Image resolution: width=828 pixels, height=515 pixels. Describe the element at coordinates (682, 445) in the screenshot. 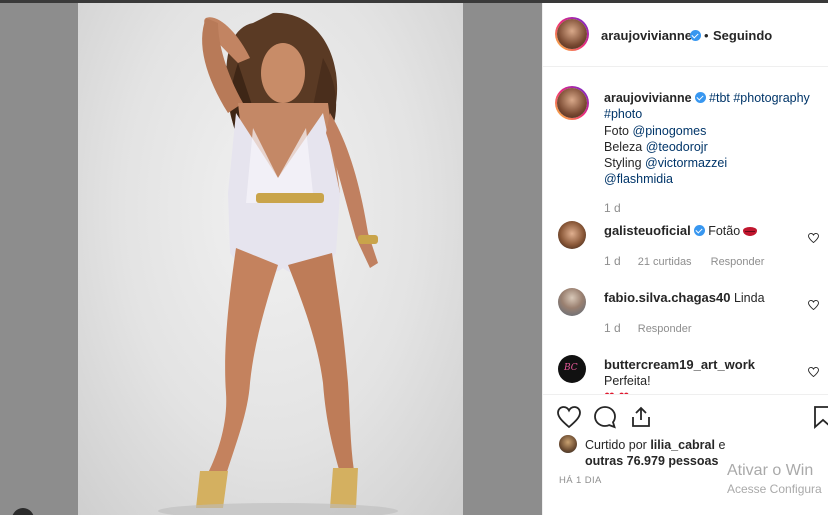

I see `liker-username: lilia_cabral` at that location.